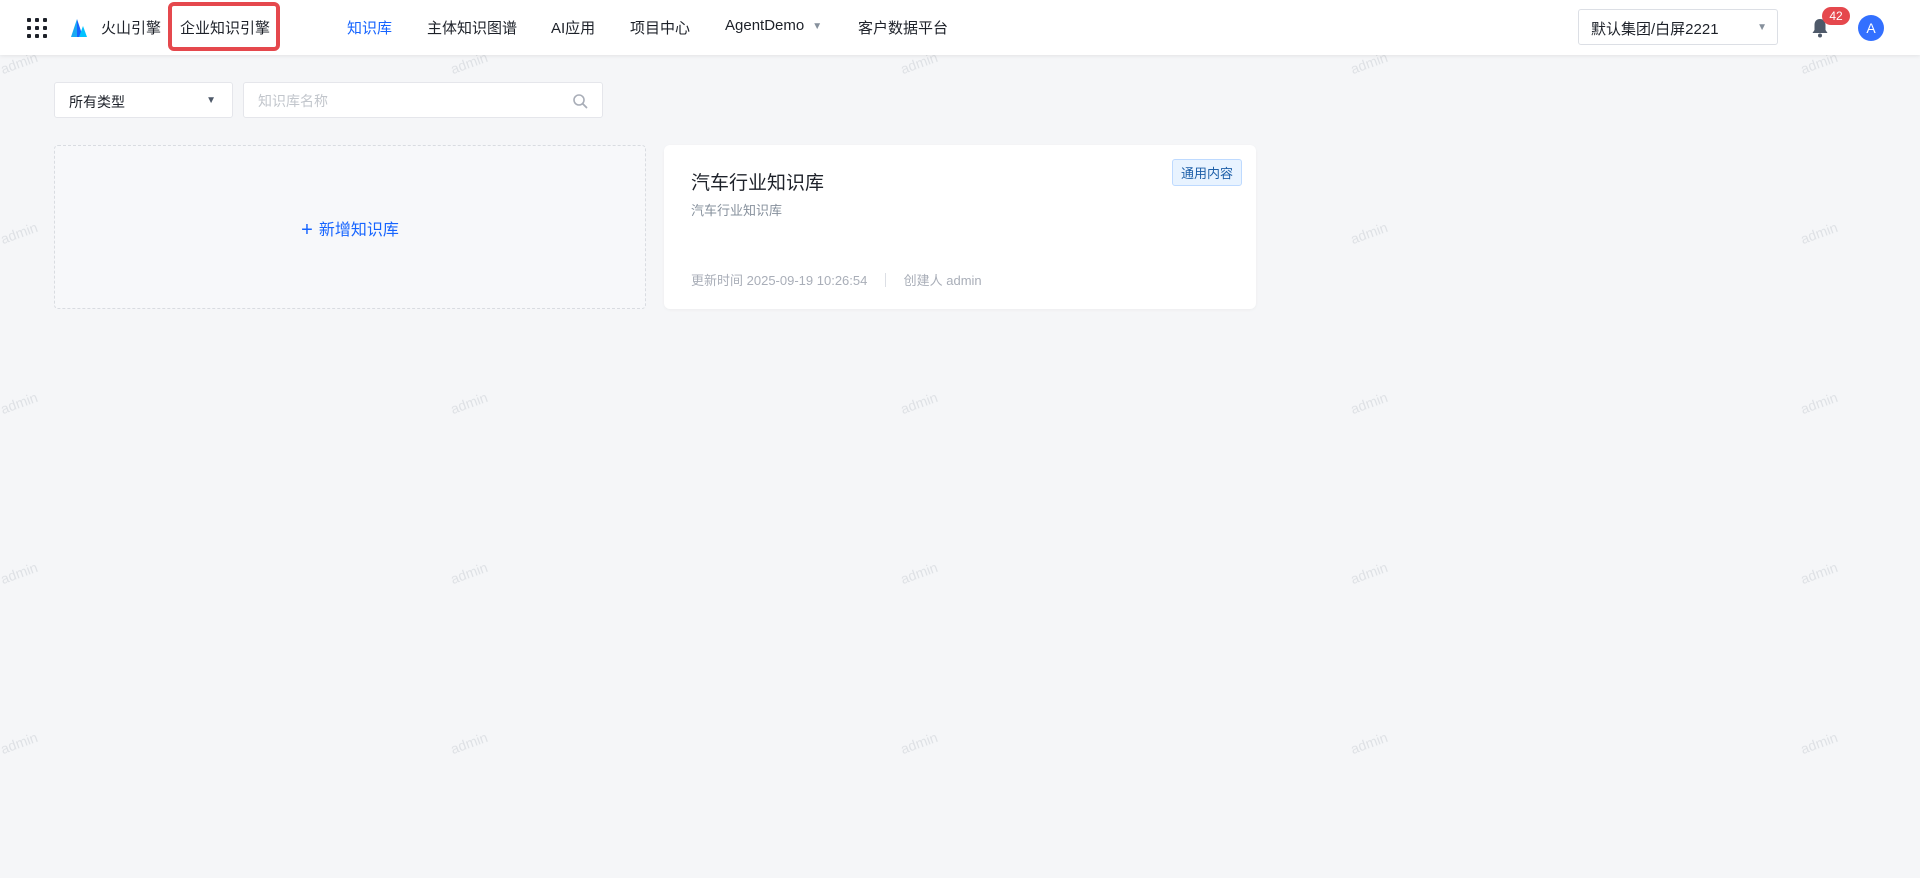 This screenshot has height=878, width=1920. I want to click on nav-knowledge-base: 知识库, so click(369, 27).